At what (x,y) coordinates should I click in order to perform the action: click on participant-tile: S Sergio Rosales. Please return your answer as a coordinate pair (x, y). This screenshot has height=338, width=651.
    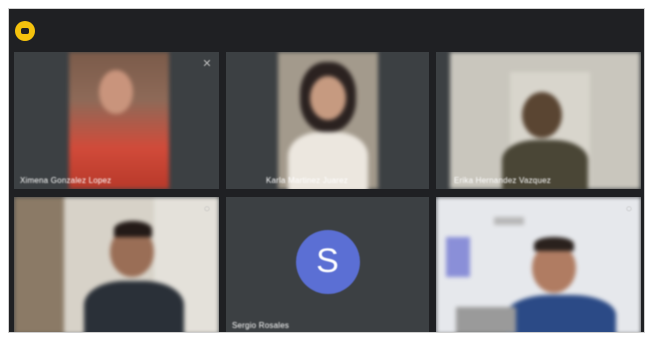
    Looking at the image, I should click on (327, 264).